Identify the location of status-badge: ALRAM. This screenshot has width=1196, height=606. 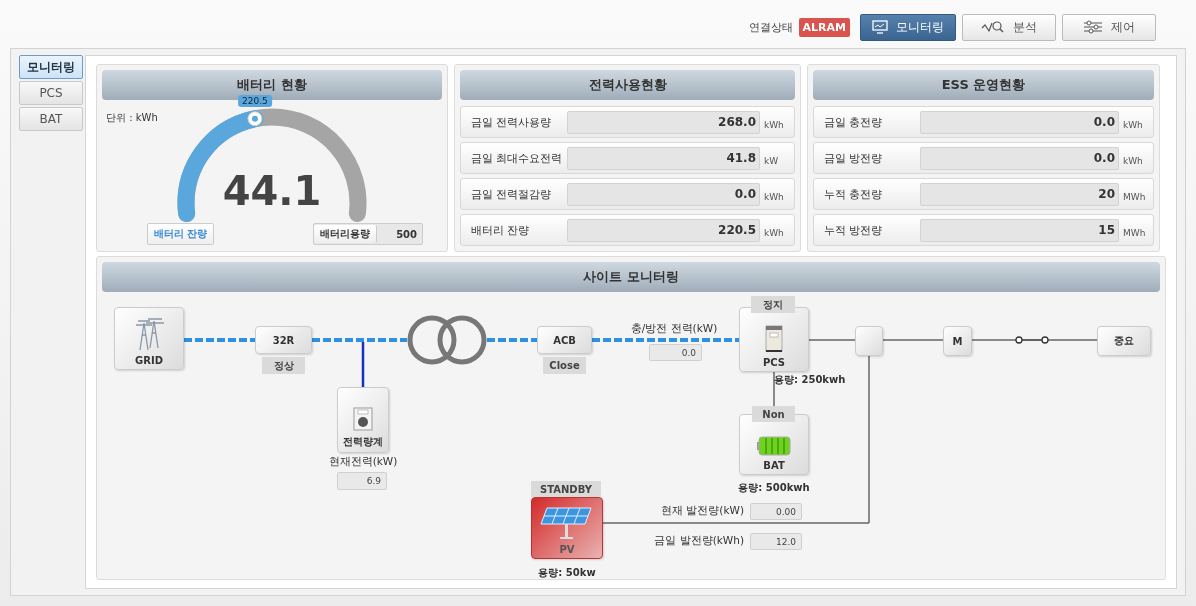
(824, 27).